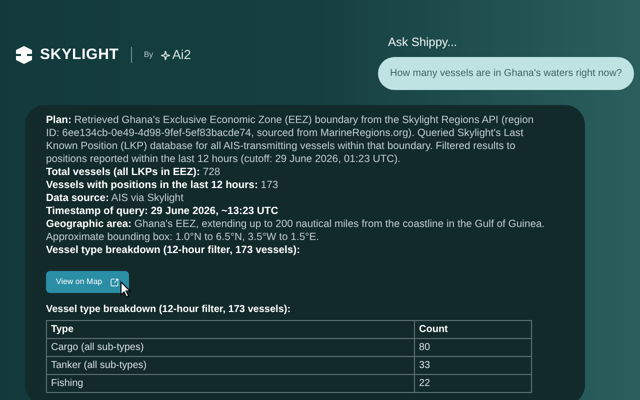  What do you see at coordinates (295, 231) in the screenshot?
I see `answer-text: Geographic area: Ghana's EEZ, extending up to 200 nautical miles from the coastline in the Gulf of Guinea. Approximate bounding box: 1.0°N to 6.5°N, 3.5°W to 1.5°E.` at bounding box center [295, 231].